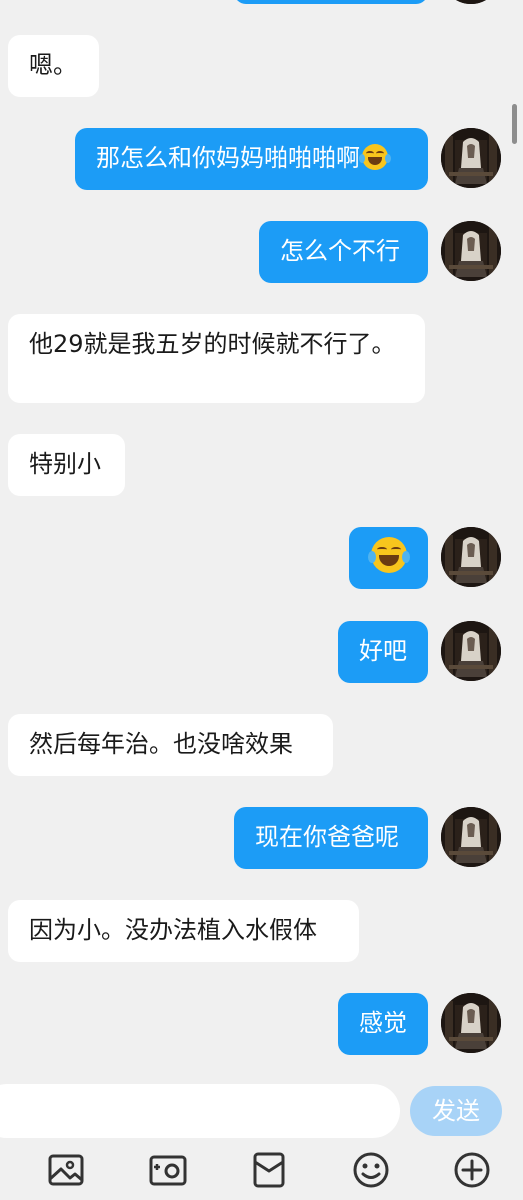 The width and height of the screenshot is (523, 1200). I want to click on message-text: 感觉, so click(383, 1023).